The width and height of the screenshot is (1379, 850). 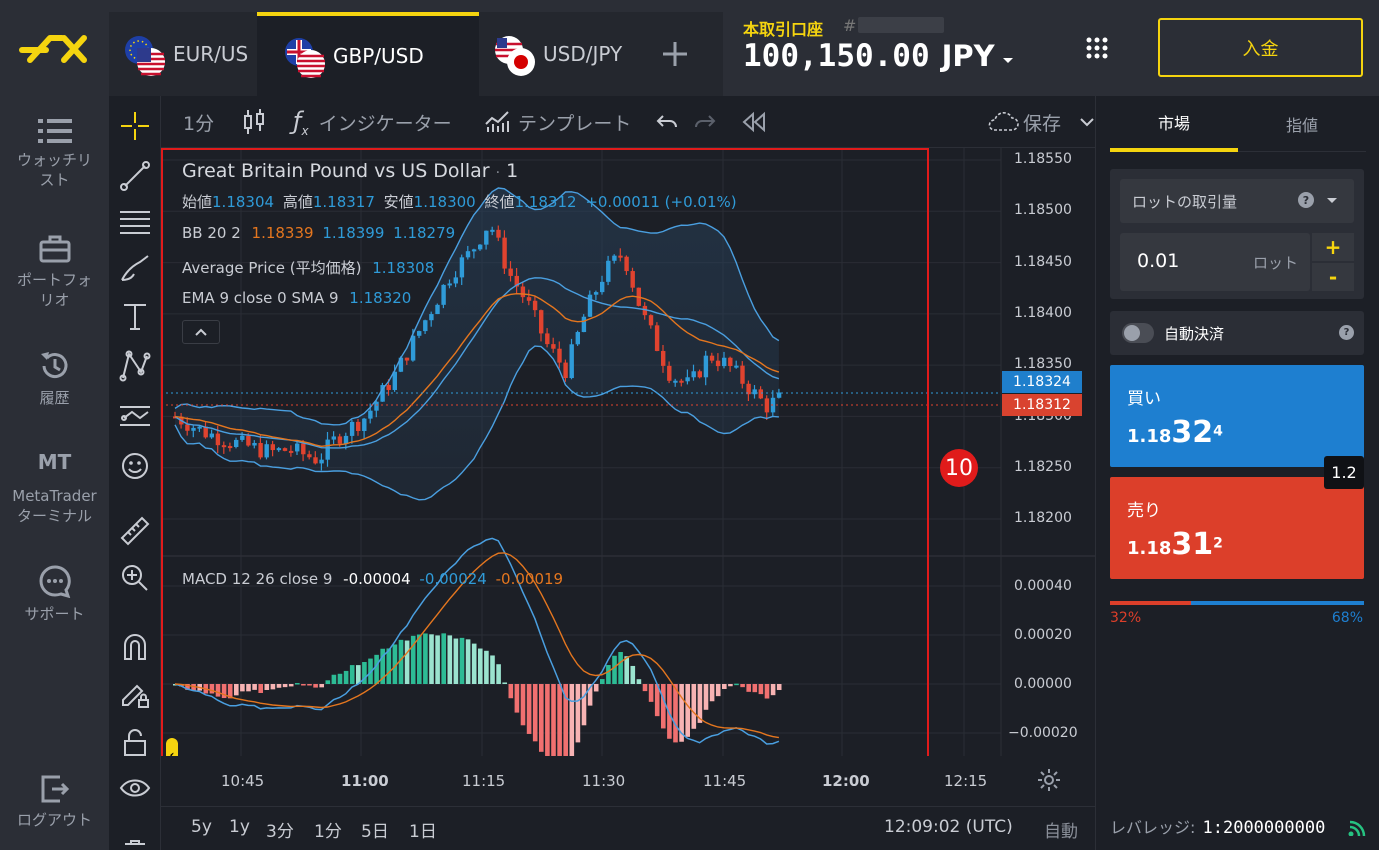 I want to click on sell-button: 売り 1.18312, so click(x=1237, y=528).